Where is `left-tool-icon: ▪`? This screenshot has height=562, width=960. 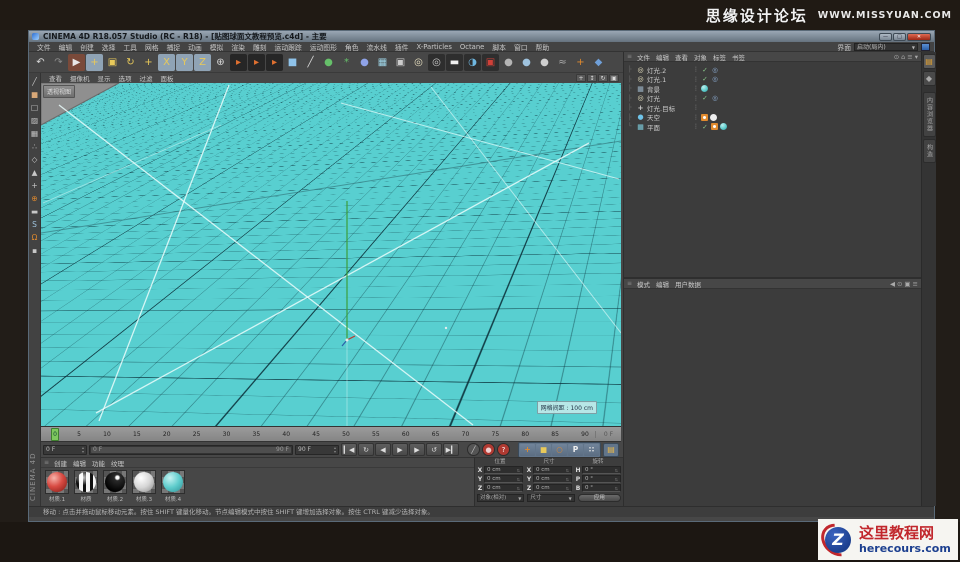
left-tool-icon: ▪ is located at coordinates (34, 250).